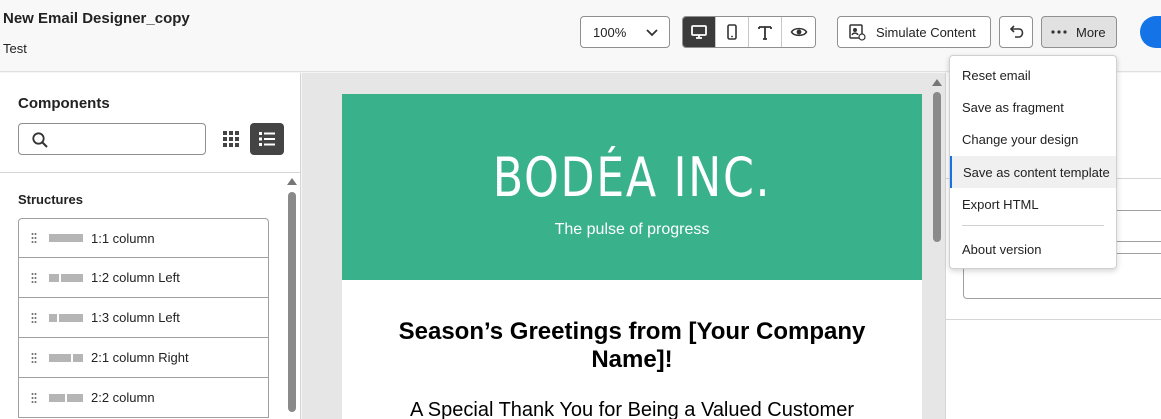  I want to click on chevron-down-icon, so click(652, 33).